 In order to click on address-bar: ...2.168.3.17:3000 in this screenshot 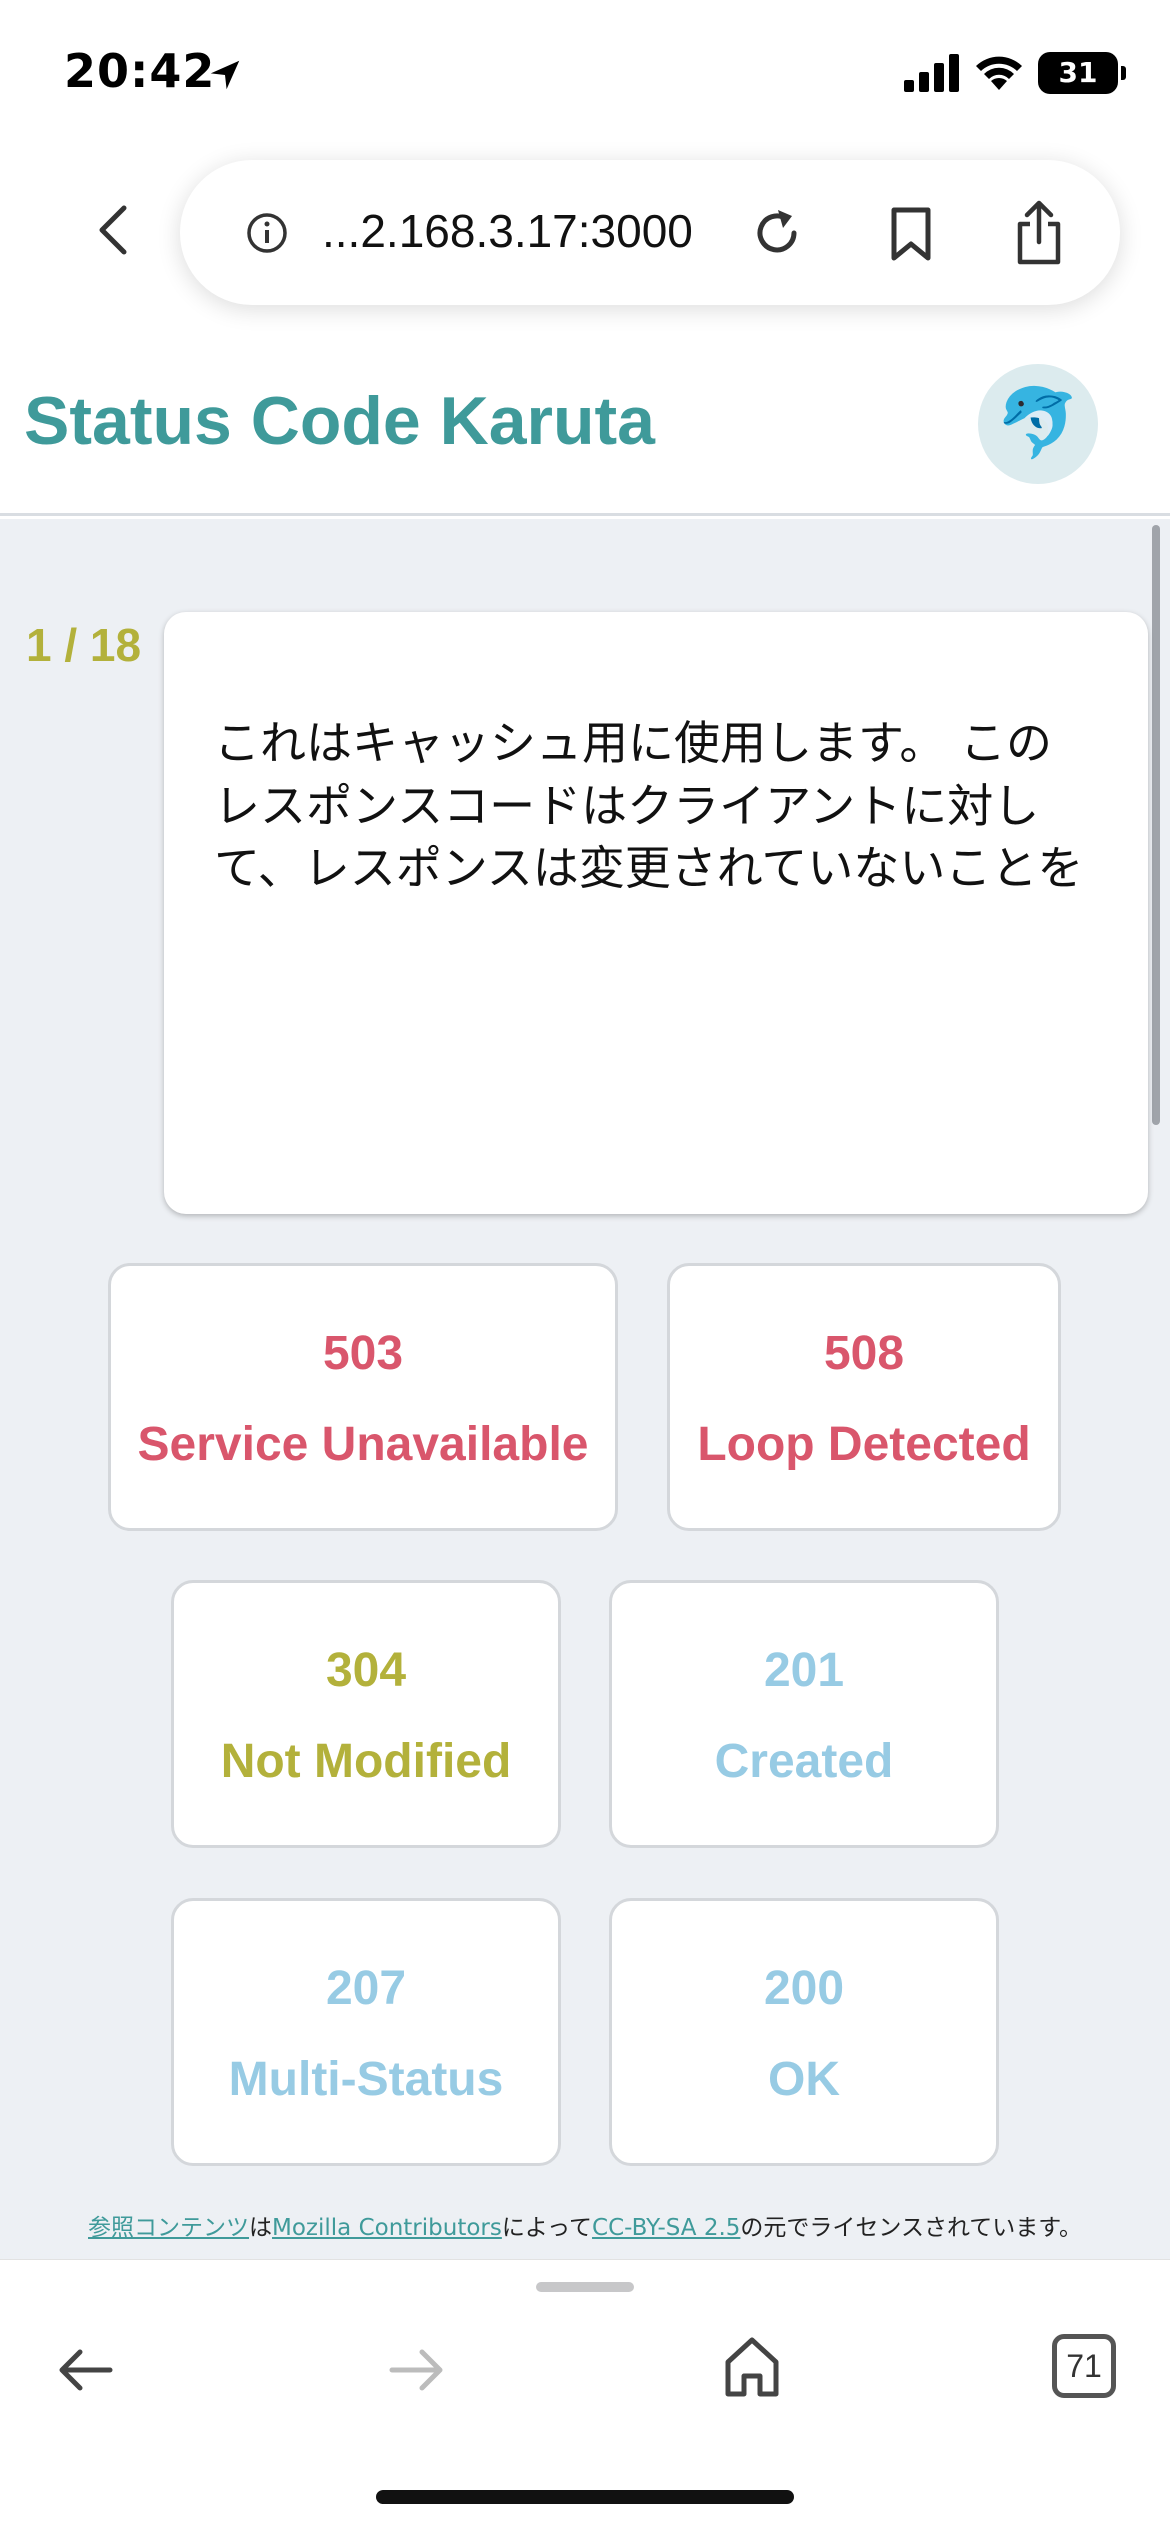, I will do `click(650, 232)`.